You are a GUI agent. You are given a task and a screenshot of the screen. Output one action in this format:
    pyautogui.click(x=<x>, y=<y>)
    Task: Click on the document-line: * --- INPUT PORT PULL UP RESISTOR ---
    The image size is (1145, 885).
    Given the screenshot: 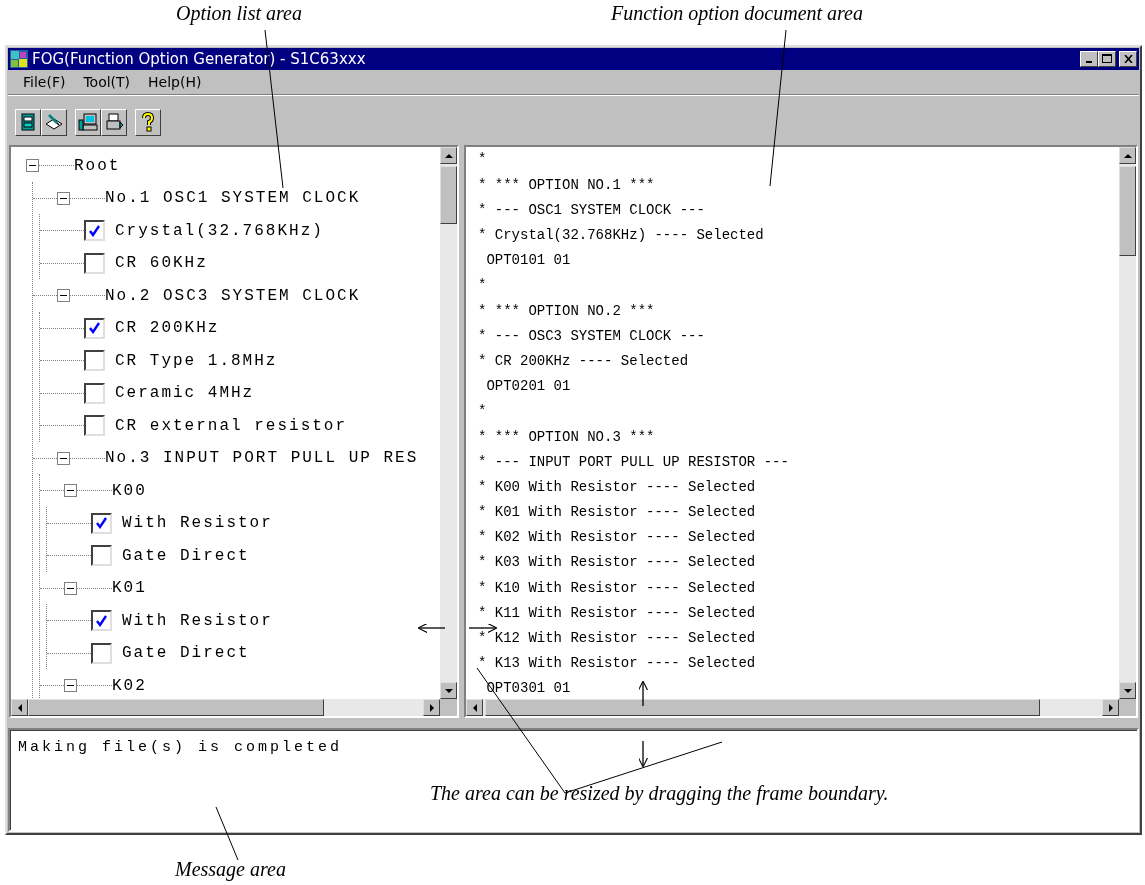 What is the action you would take?
    pyautogui.click(x=633, y=462)
    